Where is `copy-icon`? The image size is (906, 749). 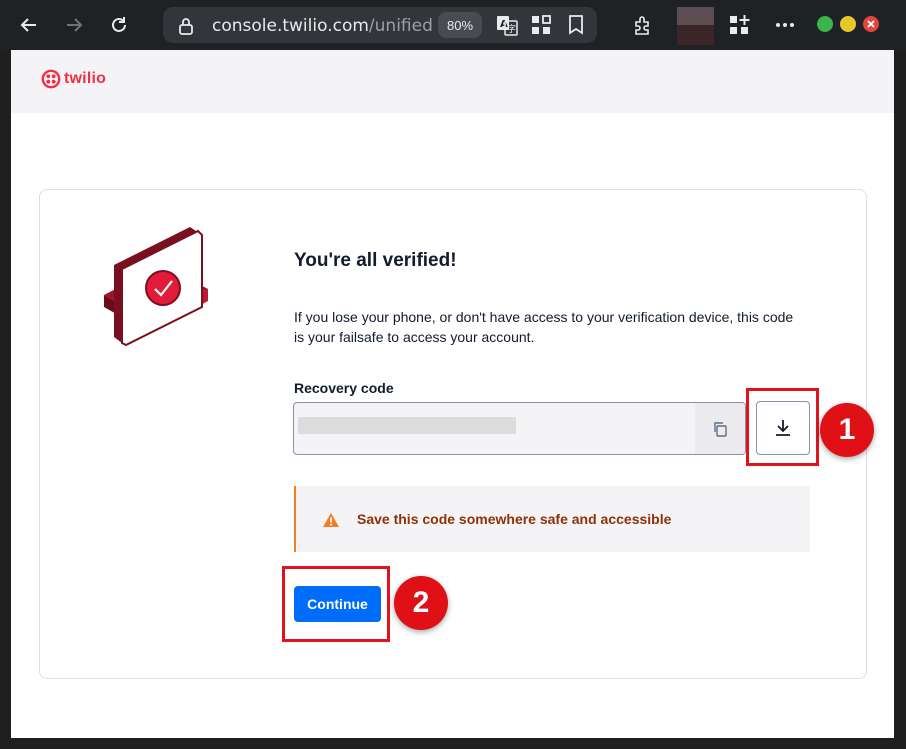
copy-icon is located at coordinates (720, 429).